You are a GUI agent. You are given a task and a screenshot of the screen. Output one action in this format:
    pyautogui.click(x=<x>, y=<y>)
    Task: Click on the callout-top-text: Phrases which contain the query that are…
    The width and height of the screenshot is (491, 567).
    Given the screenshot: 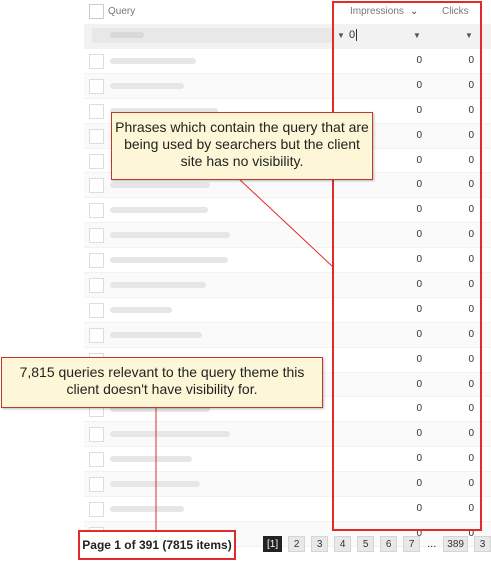 What is the action you would take?
    pyautogui.click(x=242, y=144)
    